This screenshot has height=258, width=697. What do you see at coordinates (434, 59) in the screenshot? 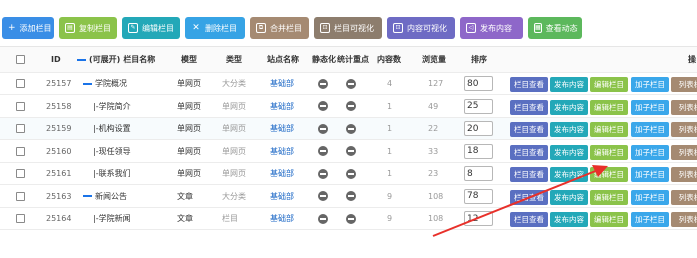
I see `col-views: 浏览量` at bounding box center [434, 59].